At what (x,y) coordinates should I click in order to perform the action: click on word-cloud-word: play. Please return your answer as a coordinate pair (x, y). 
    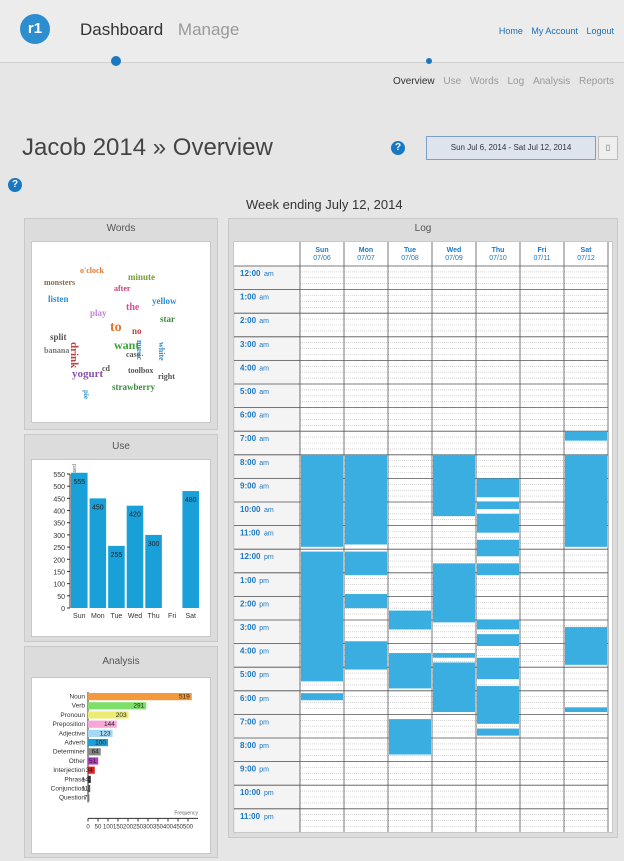
    Looking at the image, I should click on (98, 313).